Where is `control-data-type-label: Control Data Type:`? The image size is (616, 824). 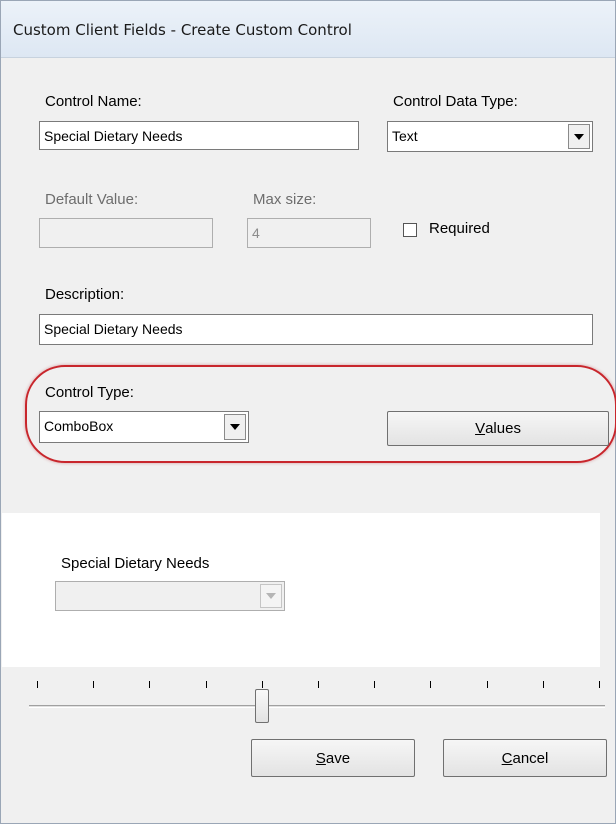 control-data-type-label: Control Data Type: is located at coordinates (455, 101).